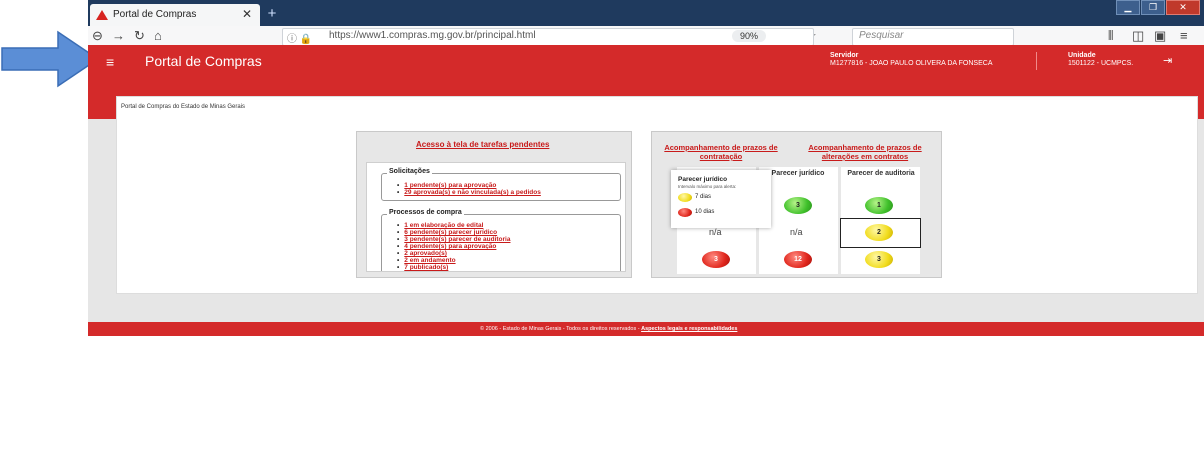  I want to click on hamburger-menu-icon: ≡, so click(110, 62).